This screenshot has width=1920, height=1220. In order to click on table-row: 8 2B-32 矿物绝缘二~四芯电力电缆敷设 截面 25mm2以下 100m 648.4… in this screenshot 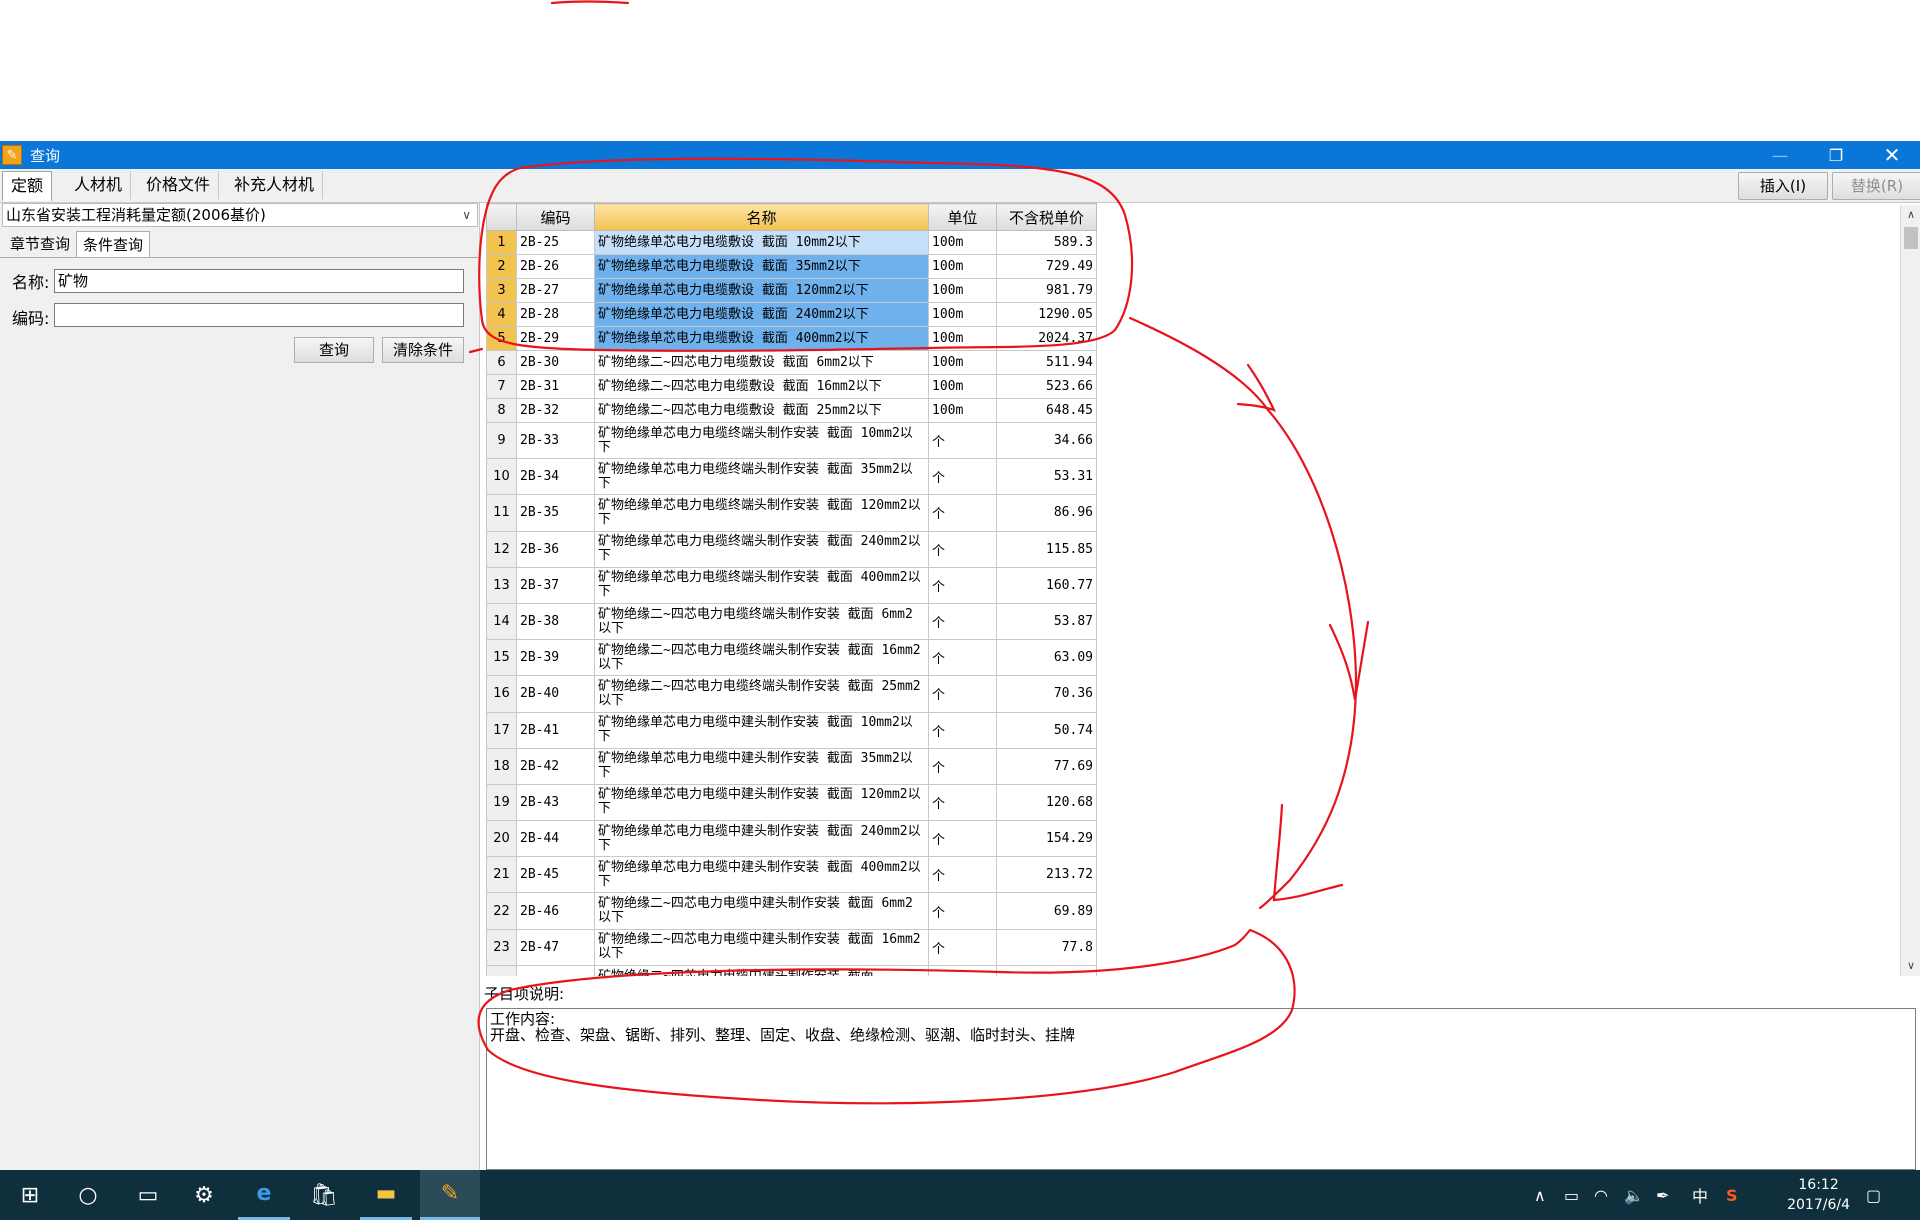, I will do `click(791, 410)`.